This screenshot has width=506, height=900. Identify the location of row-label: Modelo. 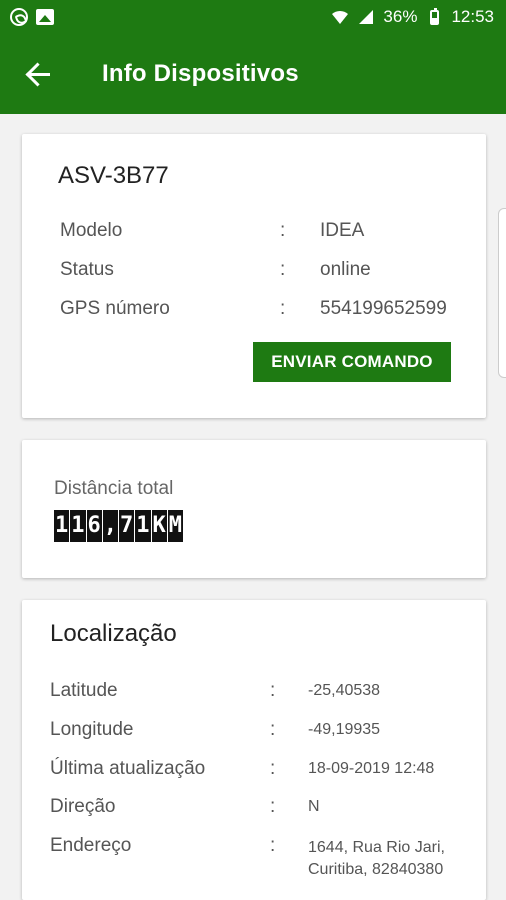
(91, 230).